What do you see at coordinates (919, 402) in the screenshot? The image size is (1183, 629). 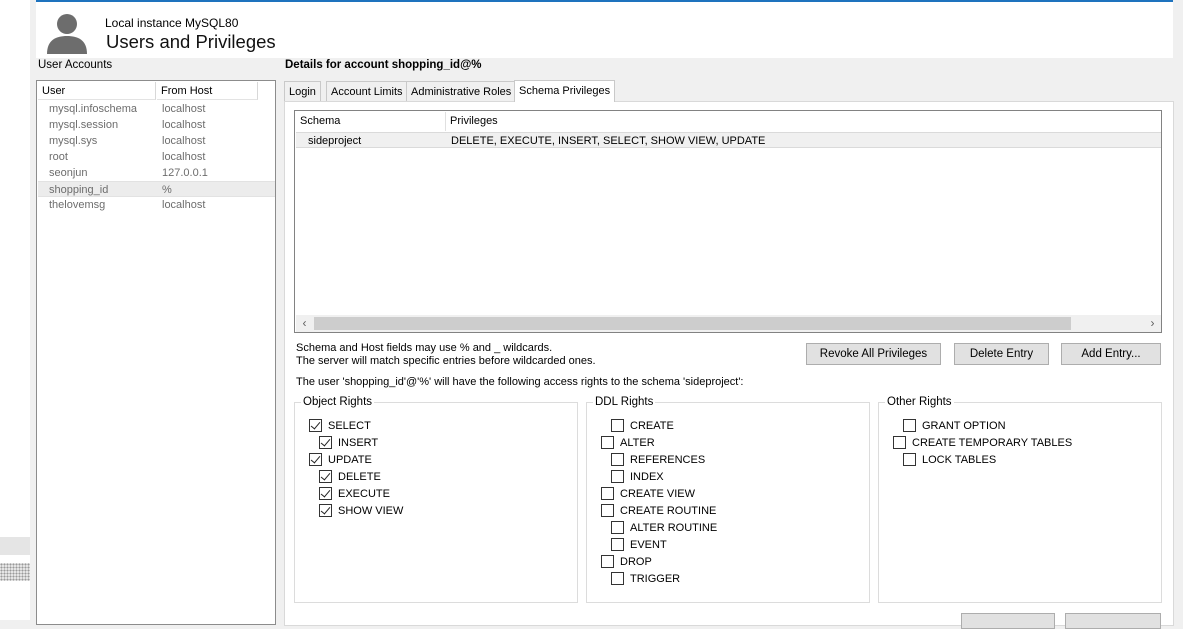 I see `other-rights-title: Other Rights` at bounding box center [919, 402].